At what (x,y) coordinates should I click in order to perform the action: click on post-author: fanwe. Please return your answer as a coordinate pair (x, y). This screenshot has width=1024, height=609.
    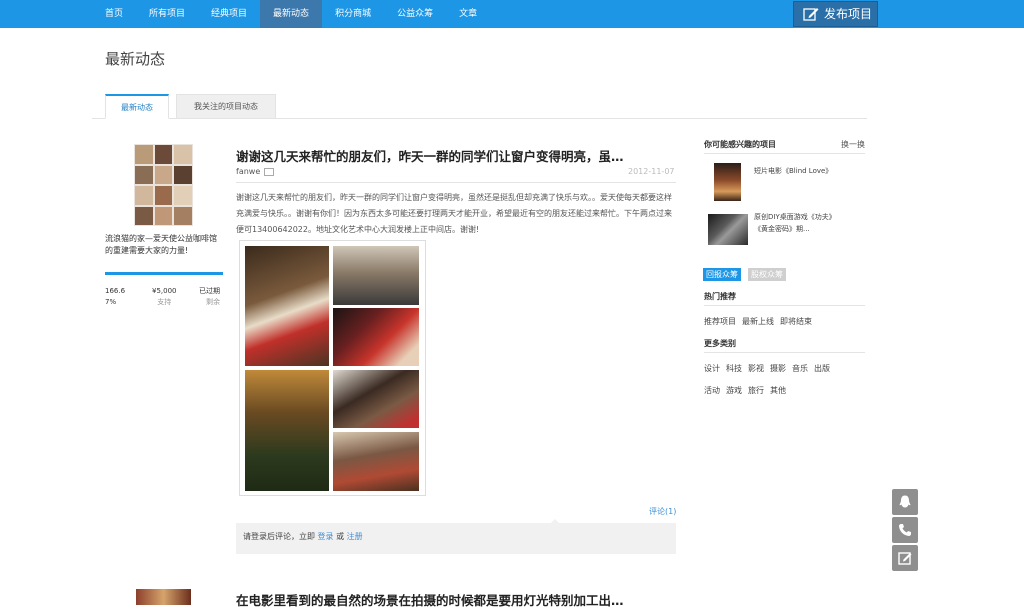
    Looking at the image, I should click on (248, 171).